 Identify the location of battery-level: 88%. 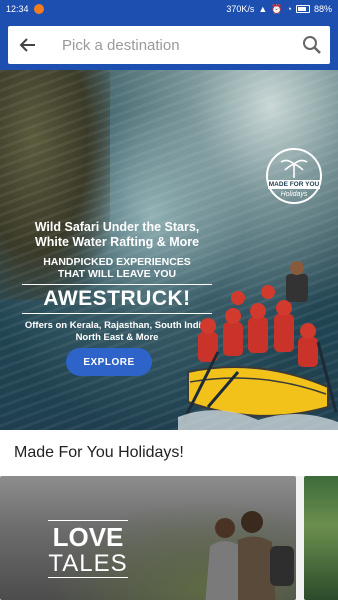
(322, 9).